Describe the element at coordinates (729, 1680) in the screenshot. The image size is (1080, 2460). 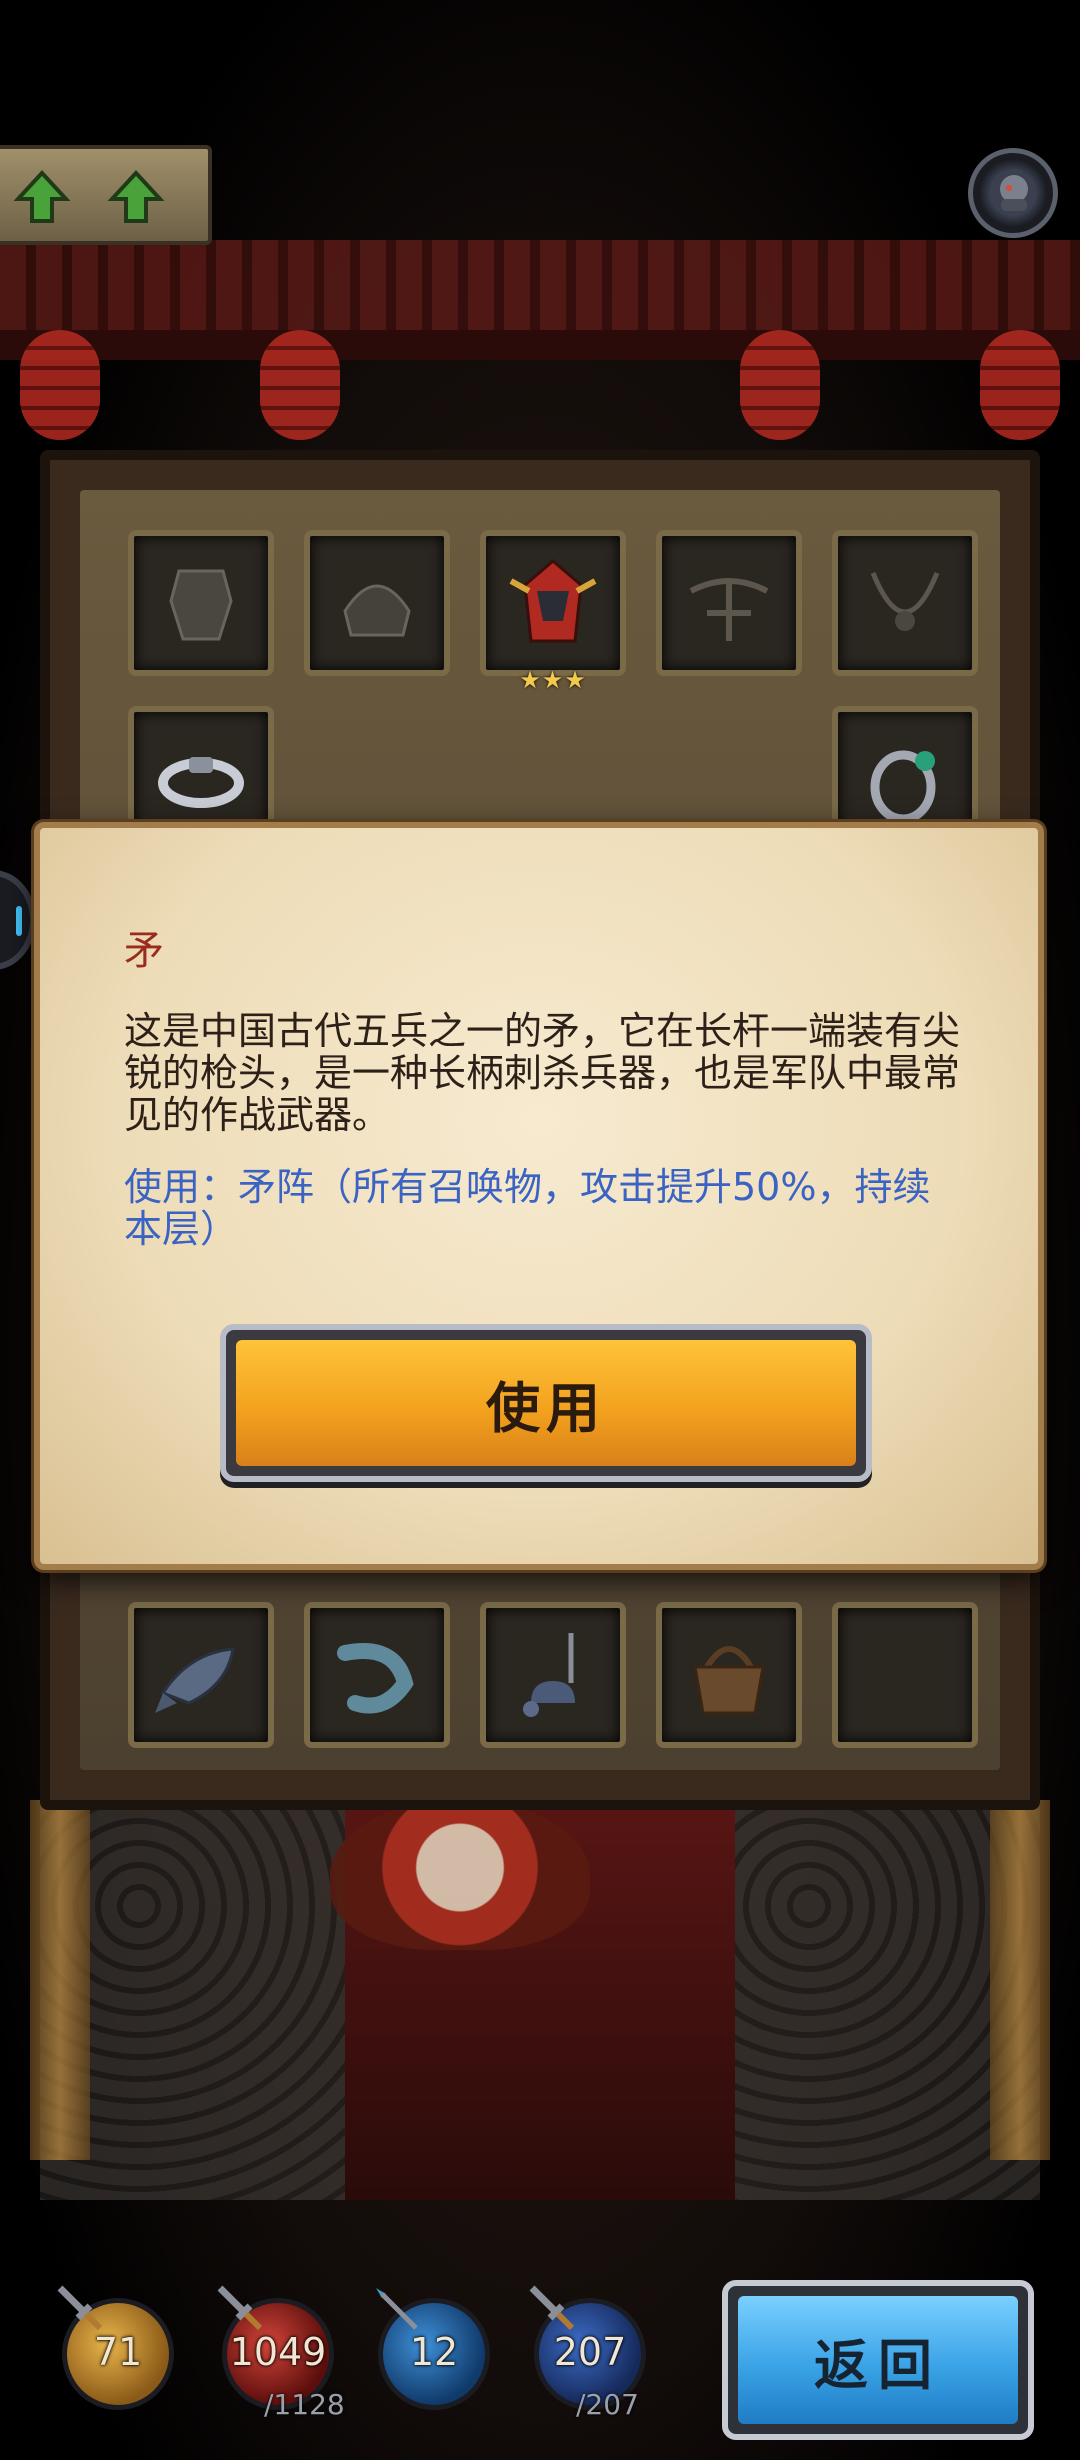
I see `basket-icon` at that location.